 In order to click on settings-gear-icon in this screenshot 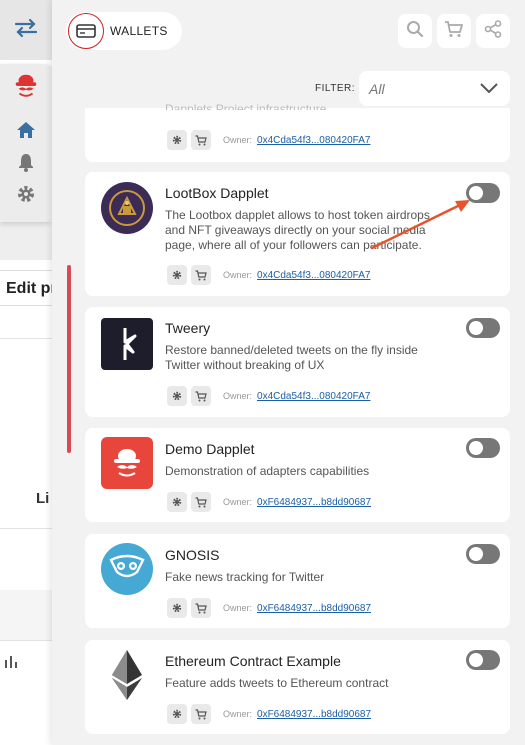, I will do `click(26, 194)`.